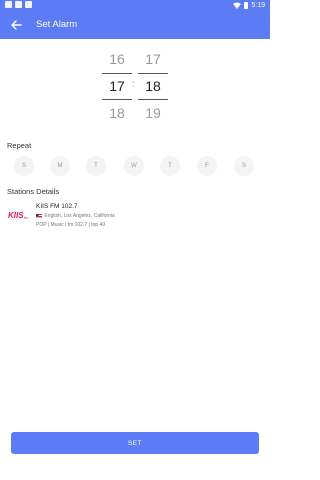  Describe the element at coordinates (153, 113) in the screenshot. I see `minute-next: 19` at that location.